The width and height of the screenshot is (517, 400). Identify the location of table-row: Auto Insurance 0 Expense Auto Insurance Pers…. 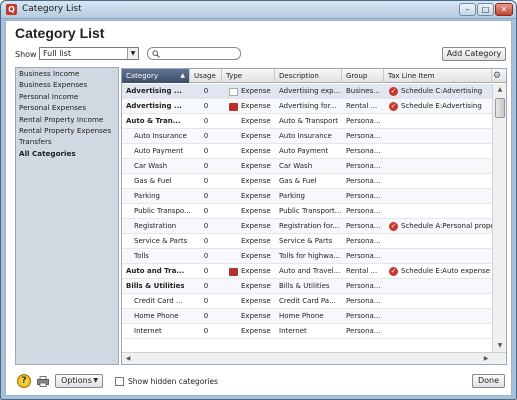
(307, 136).